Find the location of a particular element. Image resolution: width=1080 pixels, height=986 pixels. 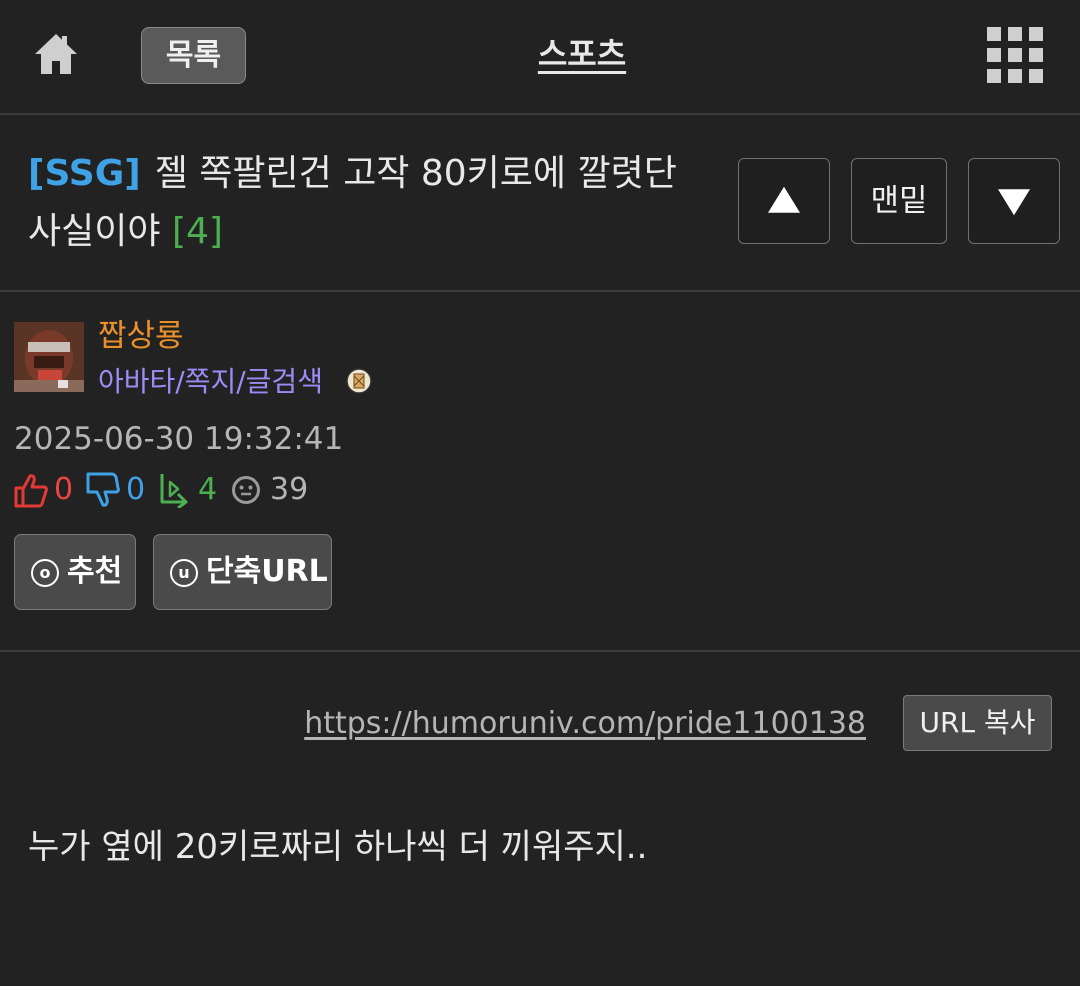

avatar is located at coordinates (49, 357).